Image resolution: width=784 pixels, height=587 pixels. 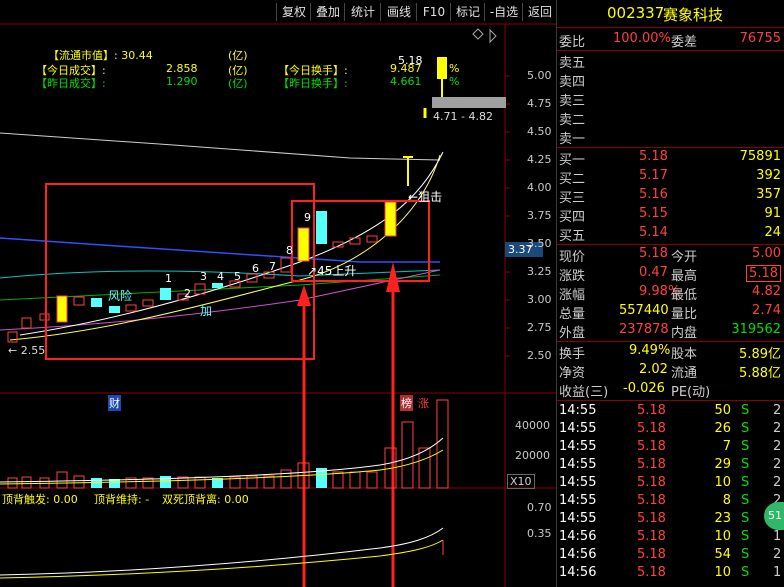 I want to click on price-tick: 4.75, so click(x=539, y=103).